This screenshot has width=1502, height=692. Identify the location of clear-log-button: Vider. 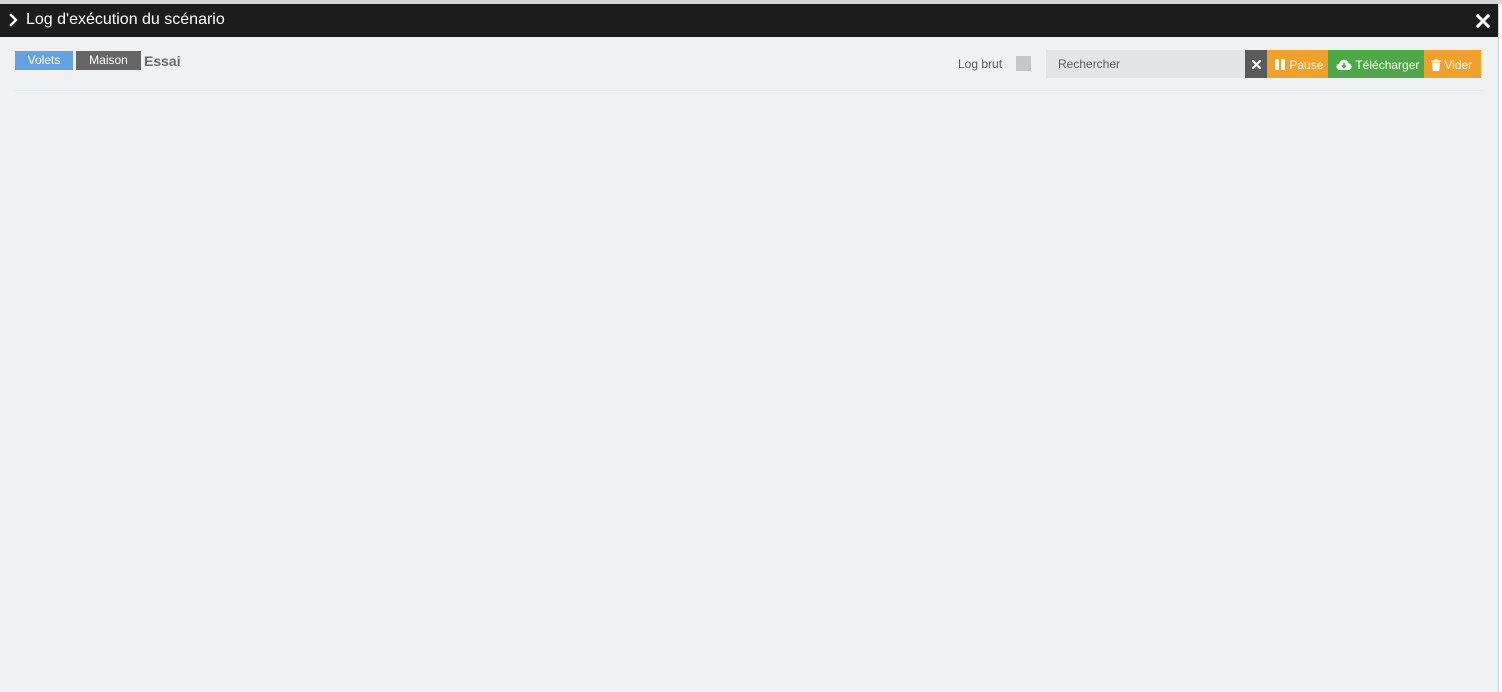
(1452, 64).